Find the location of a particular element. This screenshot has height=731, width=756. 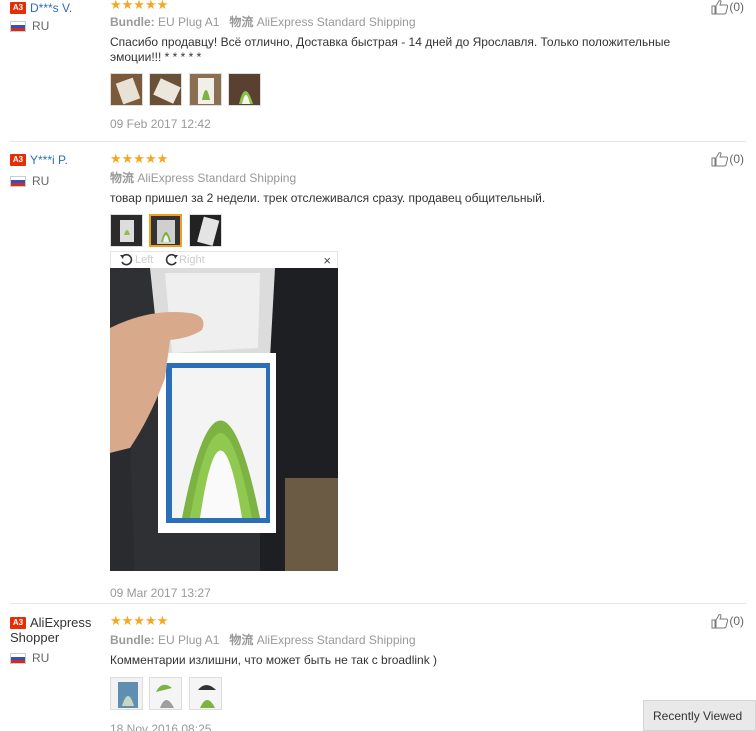

photo-viewer-toolbar: Left Right × is located at coordinates (224, 259).